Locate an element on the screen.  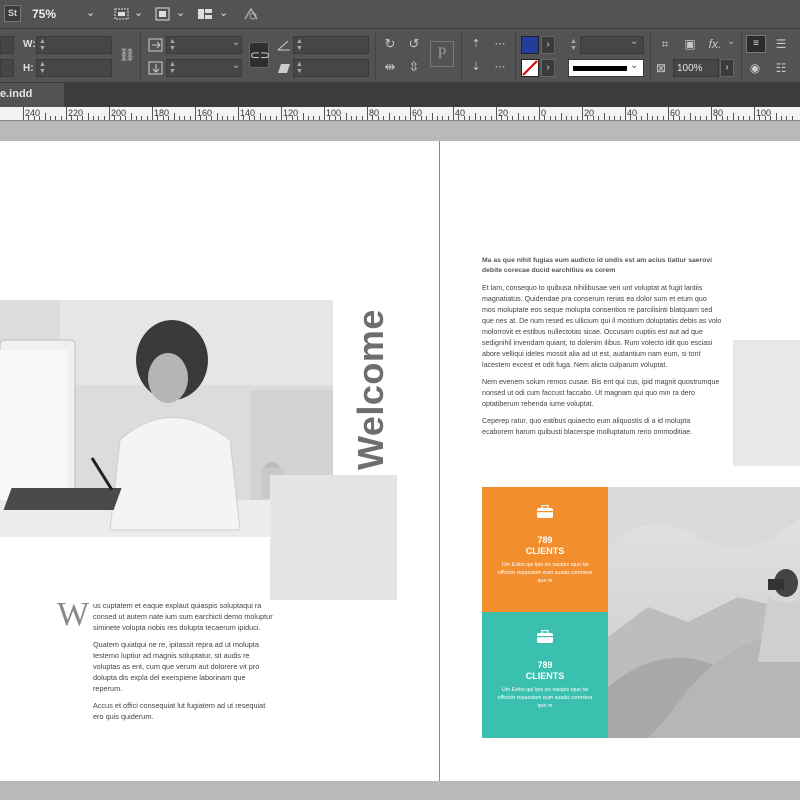
scale-x-field is located at coordinates (204, 45).